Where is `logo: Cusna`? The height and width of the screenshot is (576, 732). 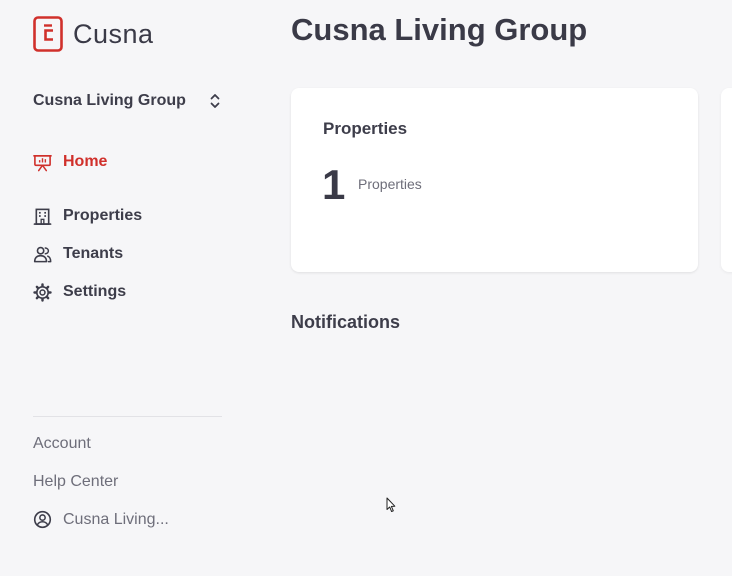 logo: Cusna is located at coordinates (93, 34).